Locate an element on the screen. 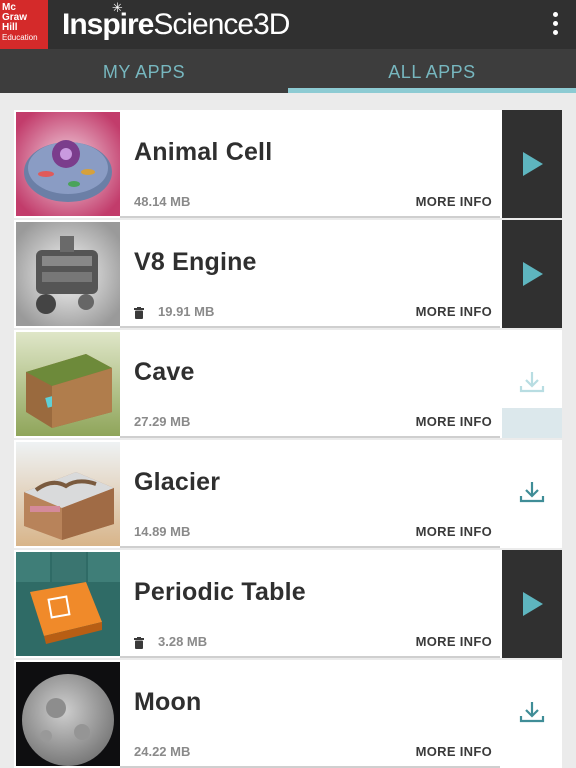  app-title: InspireScience3D is located at coordinates (176, 25).